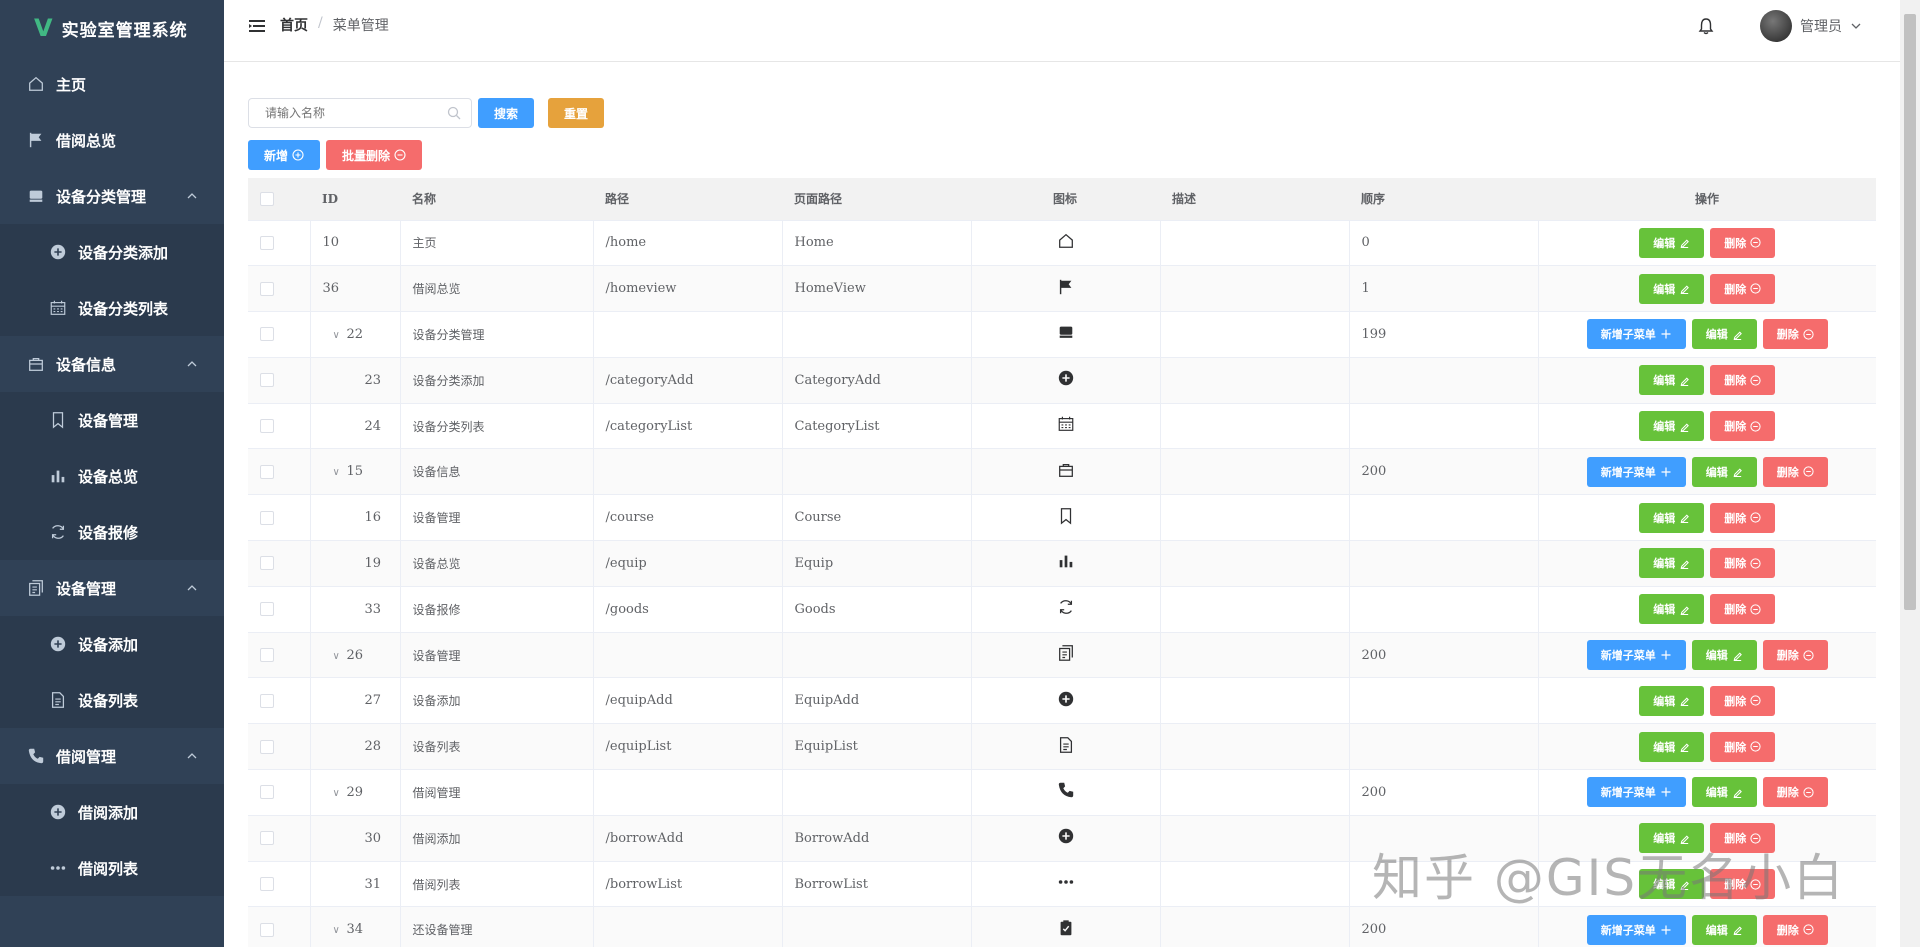 The image size is (1920, 947). Describe the element at coordinates (1062, 792) in the screenshot. I see `table-row: ∨ 29 借阅管理 200 新增子菜单 编辑 删除` at that location.